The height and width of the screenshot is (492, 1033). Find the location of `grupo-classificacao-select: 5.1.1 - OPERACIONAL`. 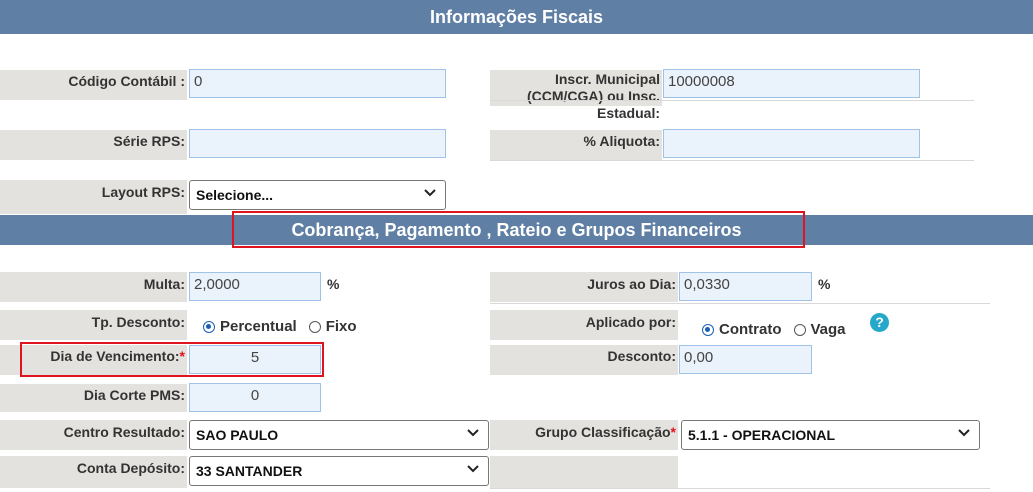

grupo-classificacao-select: 5.1.1 - OPERACIONAL is located at coordinates (830, 435).